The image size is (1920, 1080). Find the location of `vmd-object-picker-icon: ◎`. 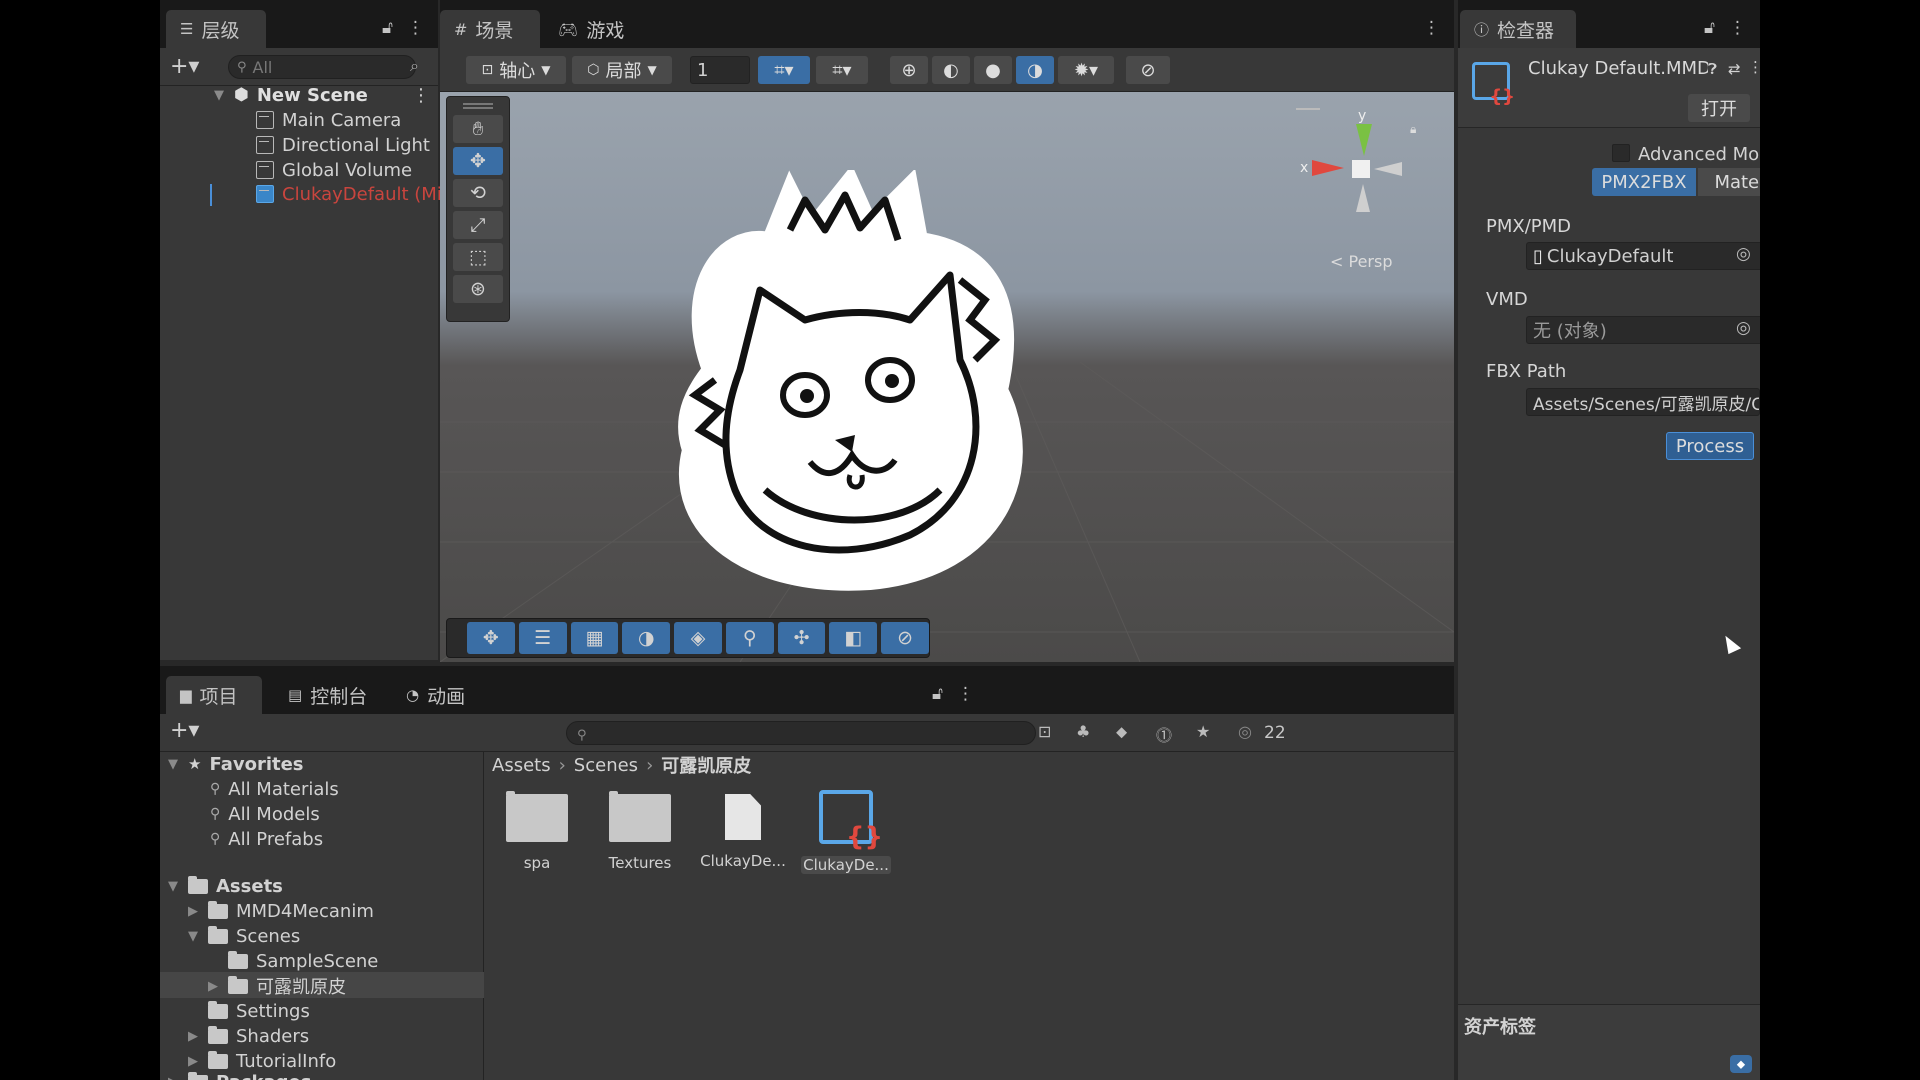

vmd-object-picker-icon: ◎ is located at coordinates (1743, 328).